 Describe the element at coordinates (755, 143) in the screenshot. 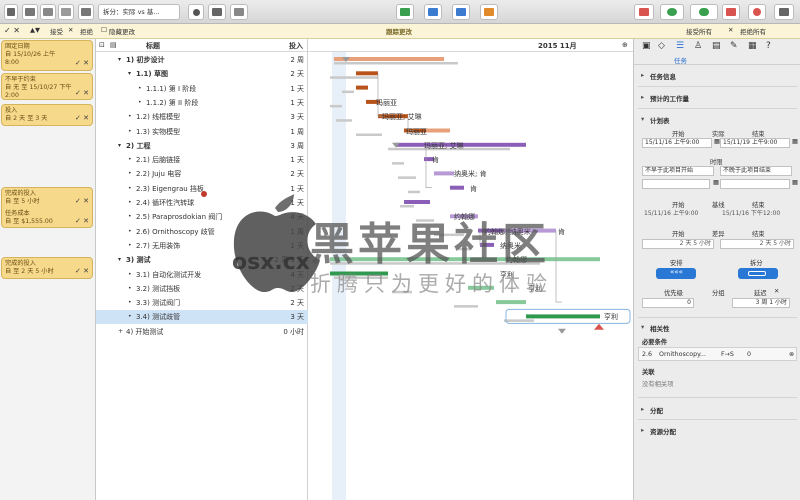

I see `actual-end-field: 15/11/19 上午9:00` at that location.